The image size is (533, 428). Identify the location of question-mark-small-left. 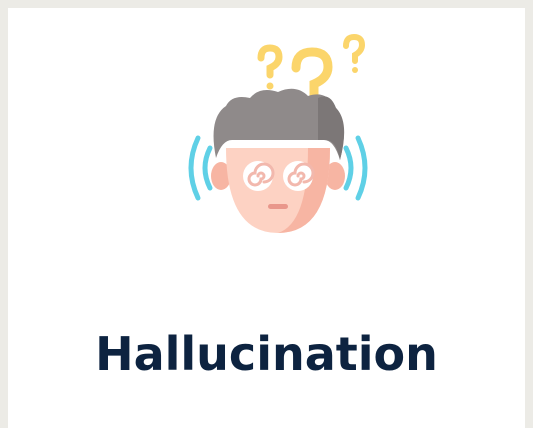
(270, 61).